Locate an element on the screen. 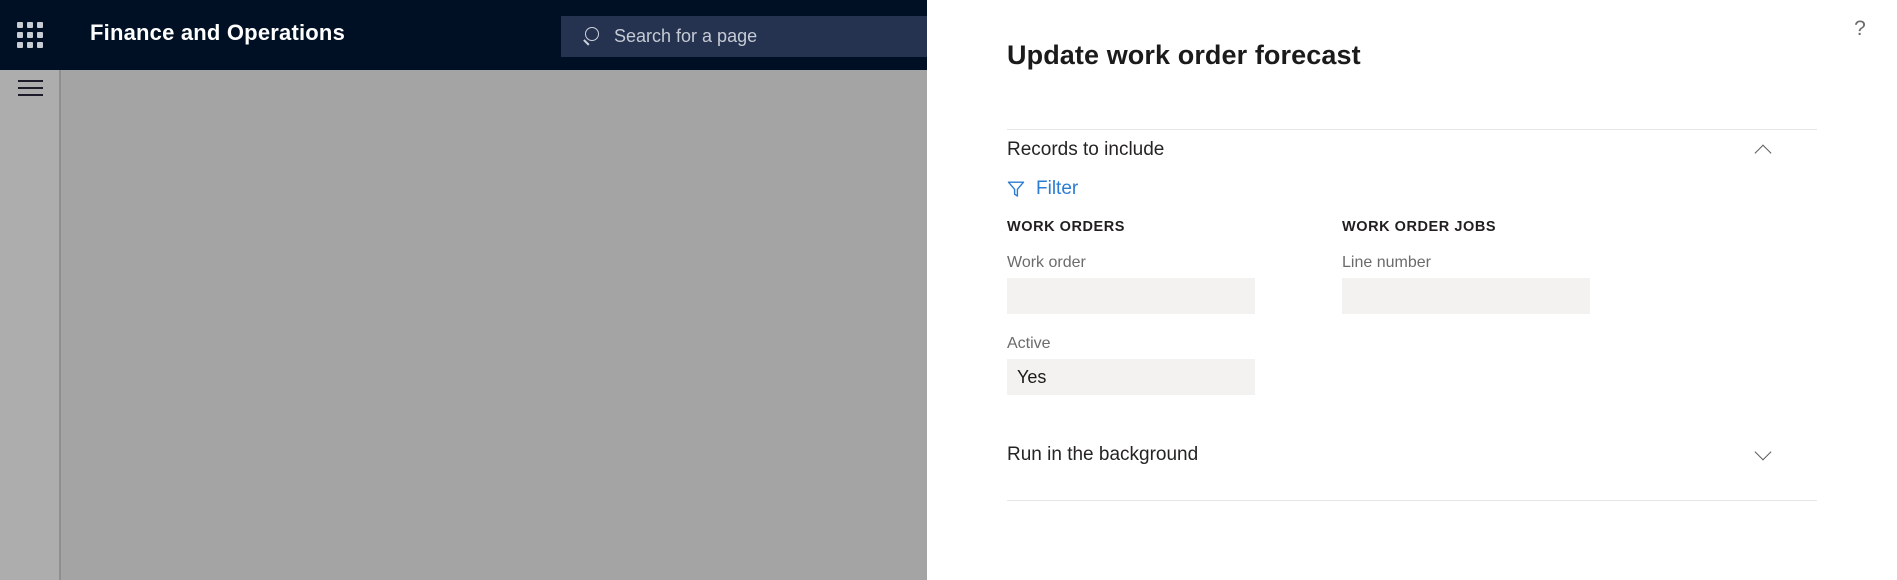 This screenshot has height=580, width=1897. app-title: Finance and Operations is located at coordinates (218, 32).